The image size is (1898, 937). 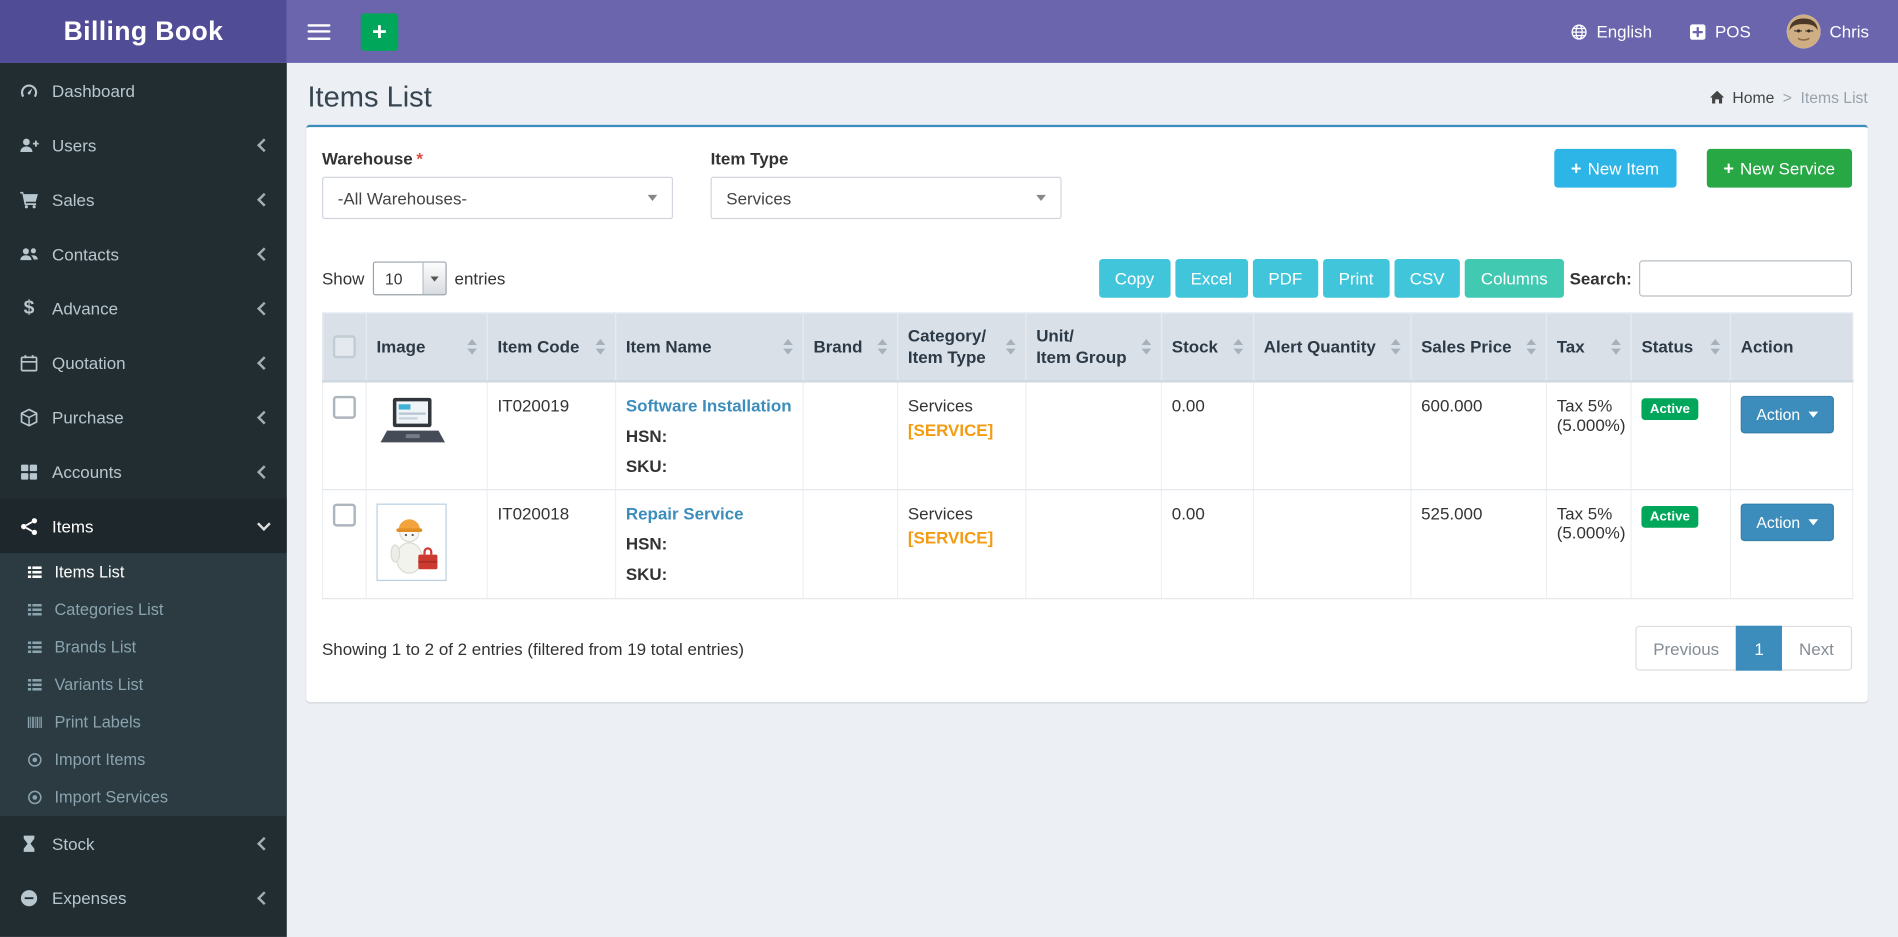 I want to click on sidebar-item-dashboard: Dashboard, so click(x=143, y=90).